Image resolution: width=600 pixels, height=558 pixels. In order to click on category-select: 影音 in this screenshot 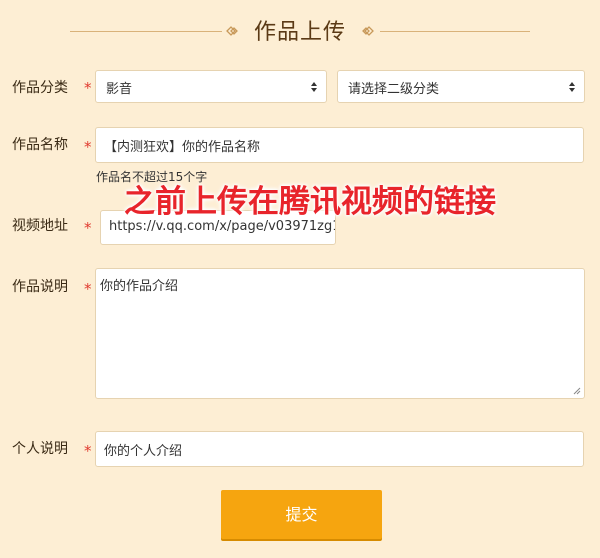, I will do `click(211, 86)`.